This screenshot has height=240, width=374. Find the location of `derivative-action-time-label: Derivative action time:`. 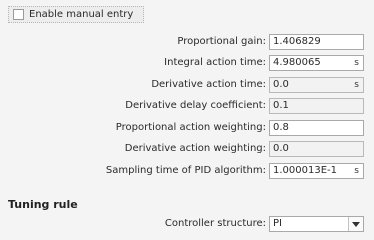

derivative-action-time-label: Derivative action time: is located at coordinates (208, 84).